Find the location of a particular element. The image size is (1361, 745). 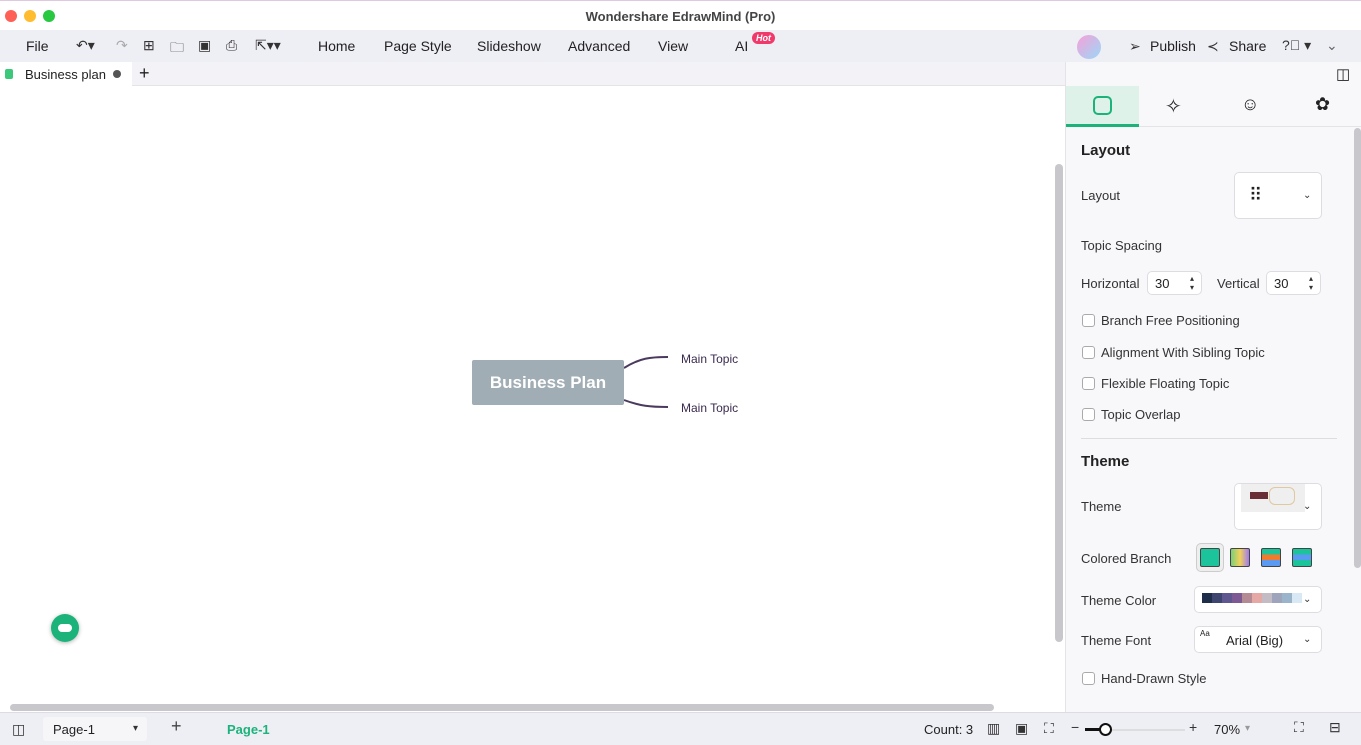

sidebar-toggle-icon: ◫ is located at coordinates (18, 729).